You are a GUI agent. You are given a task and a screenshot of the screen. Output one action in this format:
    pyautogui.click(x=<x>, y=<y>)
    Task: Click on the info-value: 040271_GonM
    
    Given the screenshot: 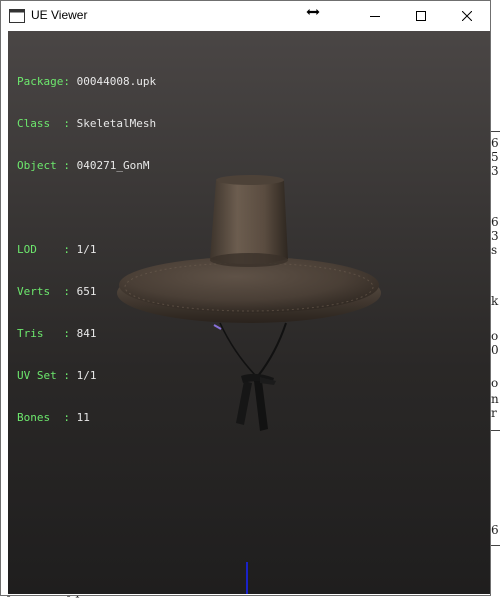 What is the action you would take?
    pyautogui.click(x=113, y=165)
    